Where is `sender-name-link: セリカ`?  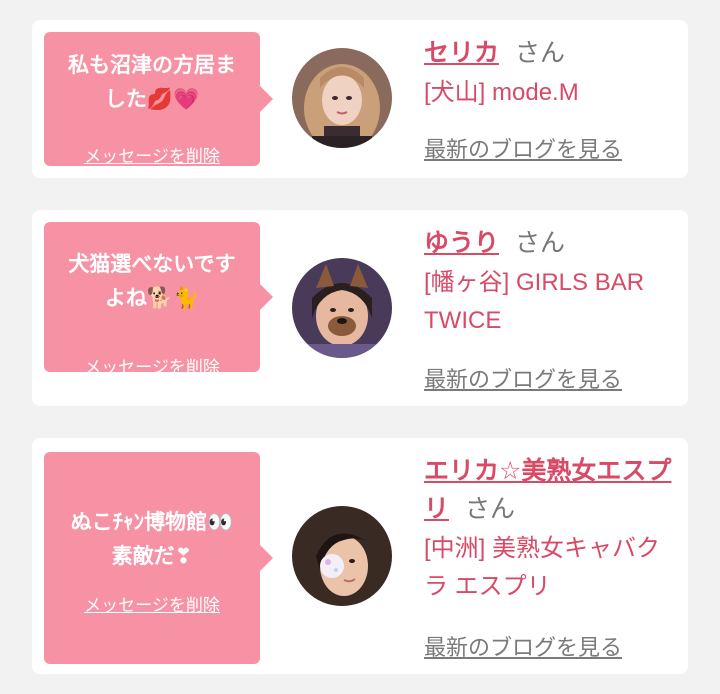
sender-name-link: セリカ is located at coordinates (461, 53).